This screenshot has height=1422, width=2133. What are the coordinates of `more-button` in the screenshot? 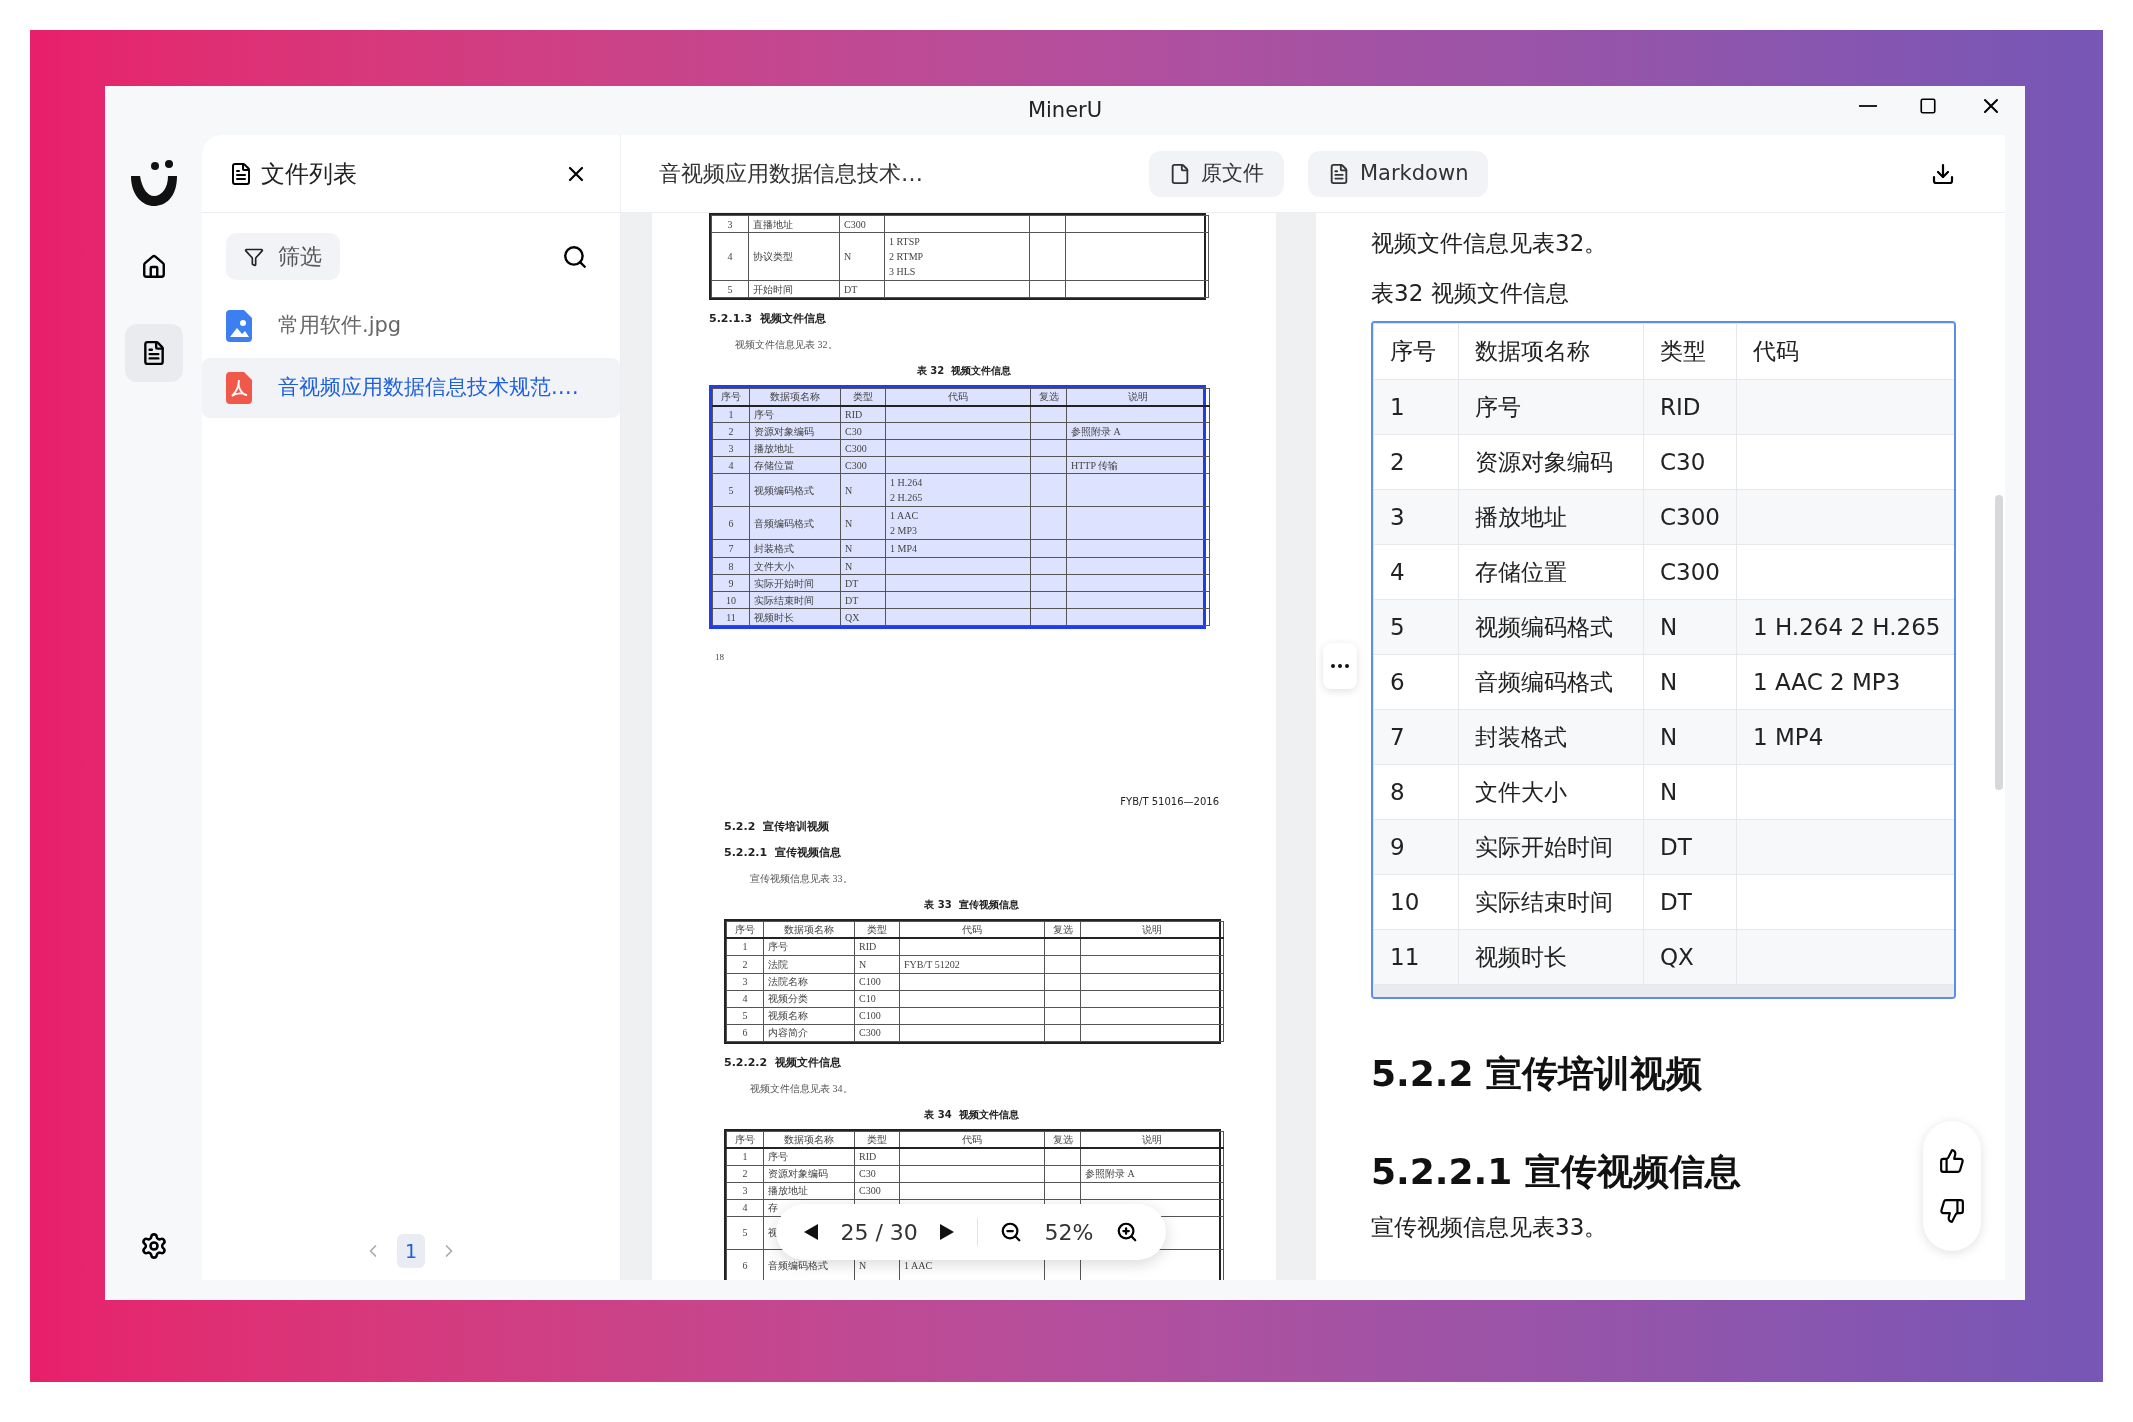 It's located at (1340, 666).